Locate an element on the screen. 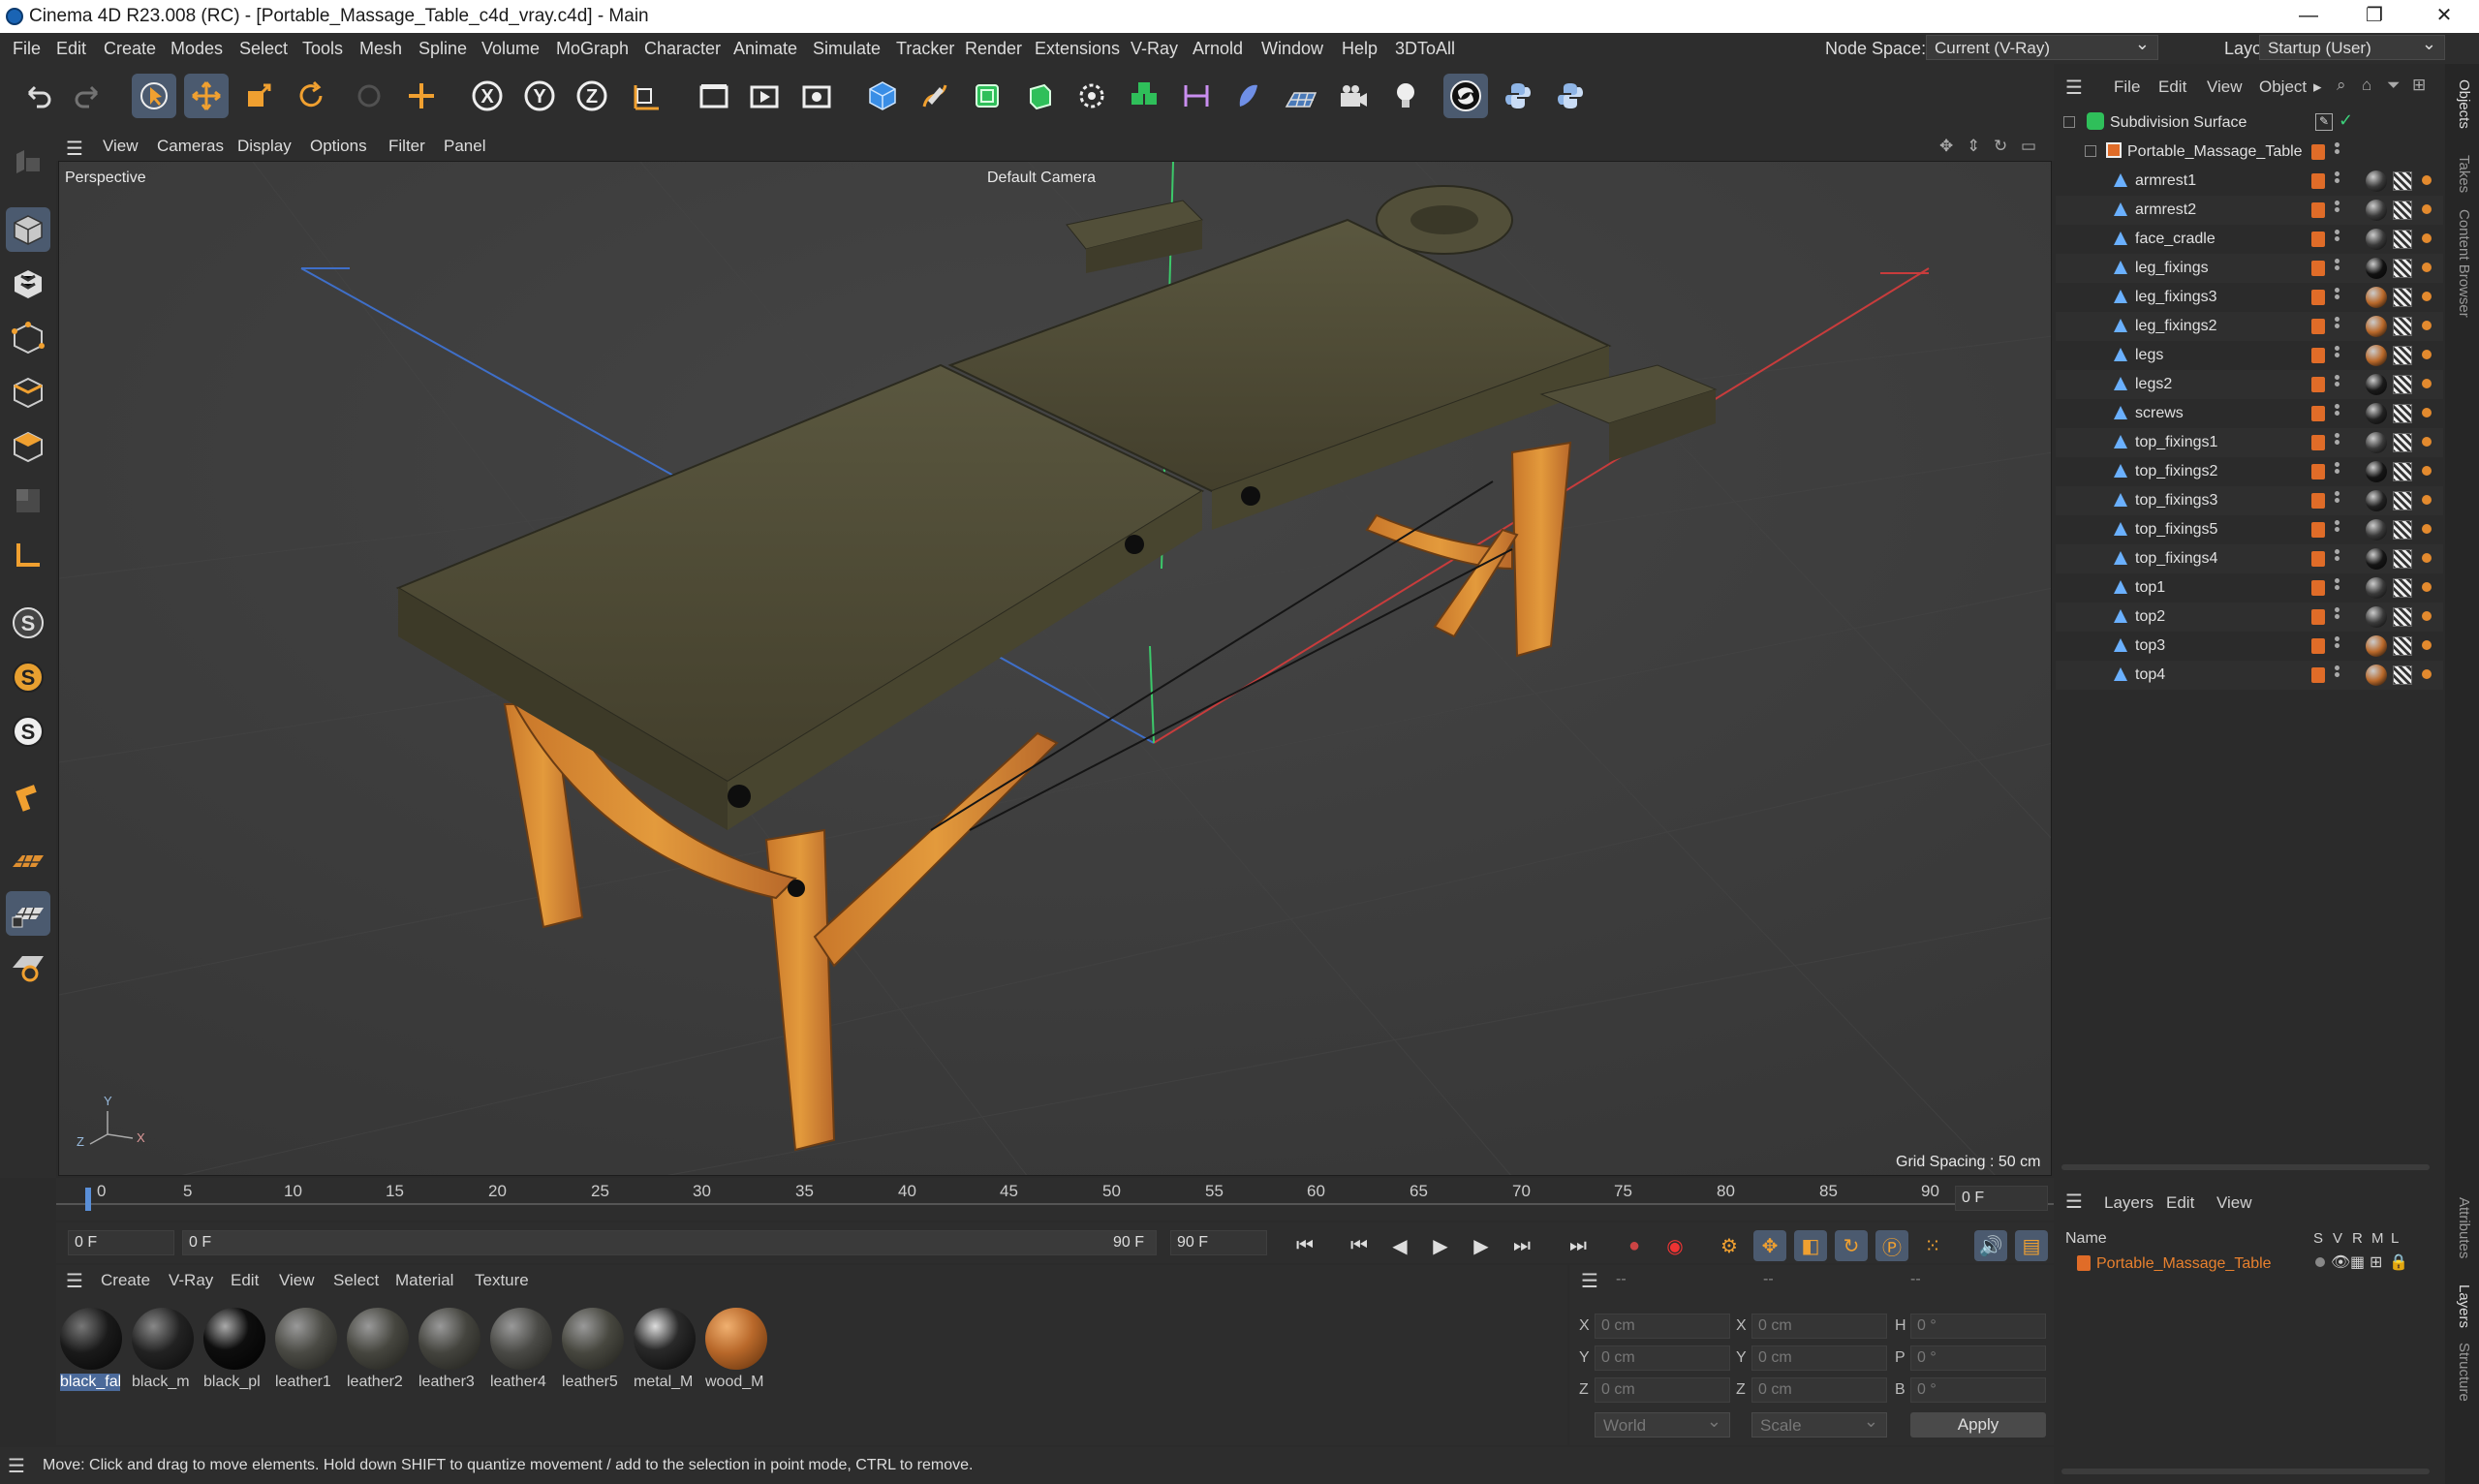 The image size is (2479, 1484). apply-button: Apply is located at coordinates (1978, 1425).